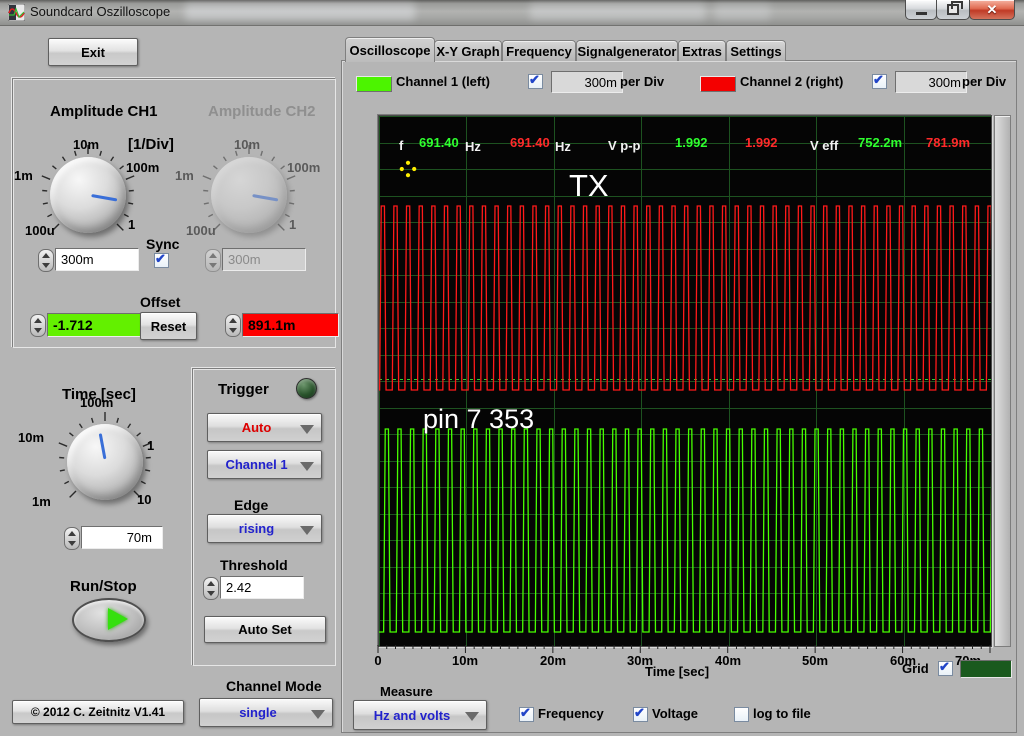  What do you see at coordinates (824, 145) in the screenshot?
I see `veff-label: V eff` at bounding box center [824, 145].